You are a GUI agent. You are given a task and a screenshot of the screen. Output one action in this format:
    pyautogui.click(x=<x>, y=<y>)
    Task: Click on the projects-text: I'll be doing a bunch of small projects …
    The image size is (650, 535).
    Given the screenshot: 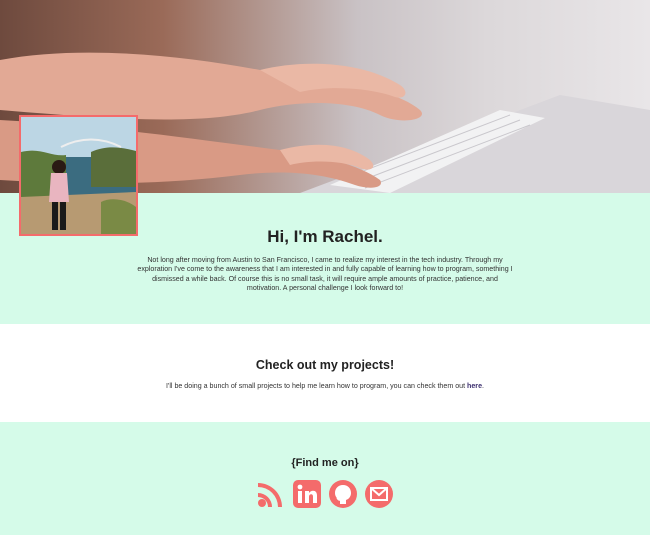 What is the action you would take?
    pyautogui.click(x=325, y=386)
    